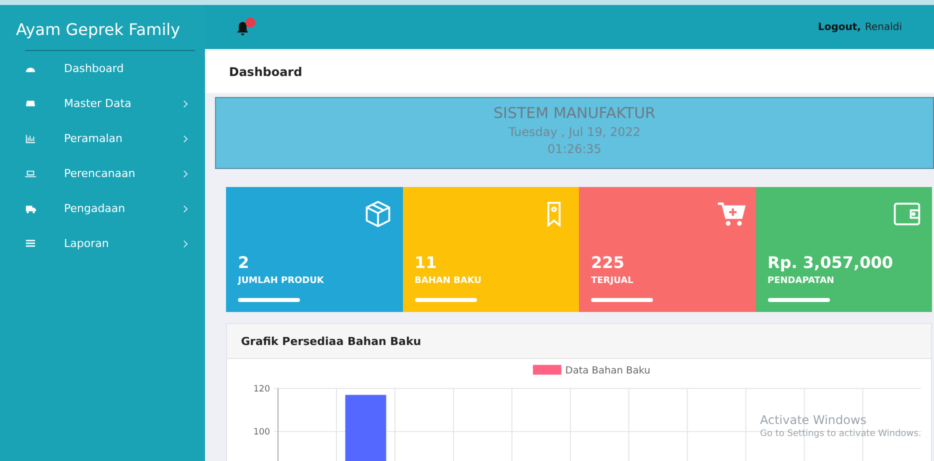 This screenshot has height=461, width=934. Describe the element at coordinates (265, 72) in the screenshot. I see `page-title: Dashboard` at that location.